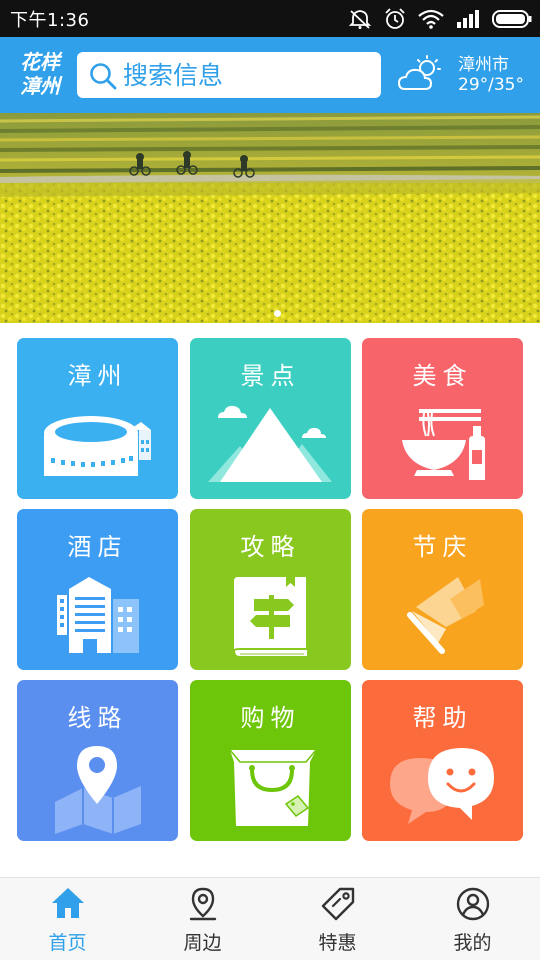 This screenshot has width=540, height=960. Describe the element at coordinates (442, 718) in the screenshot. I see `tile-label: 帮助` at that location.